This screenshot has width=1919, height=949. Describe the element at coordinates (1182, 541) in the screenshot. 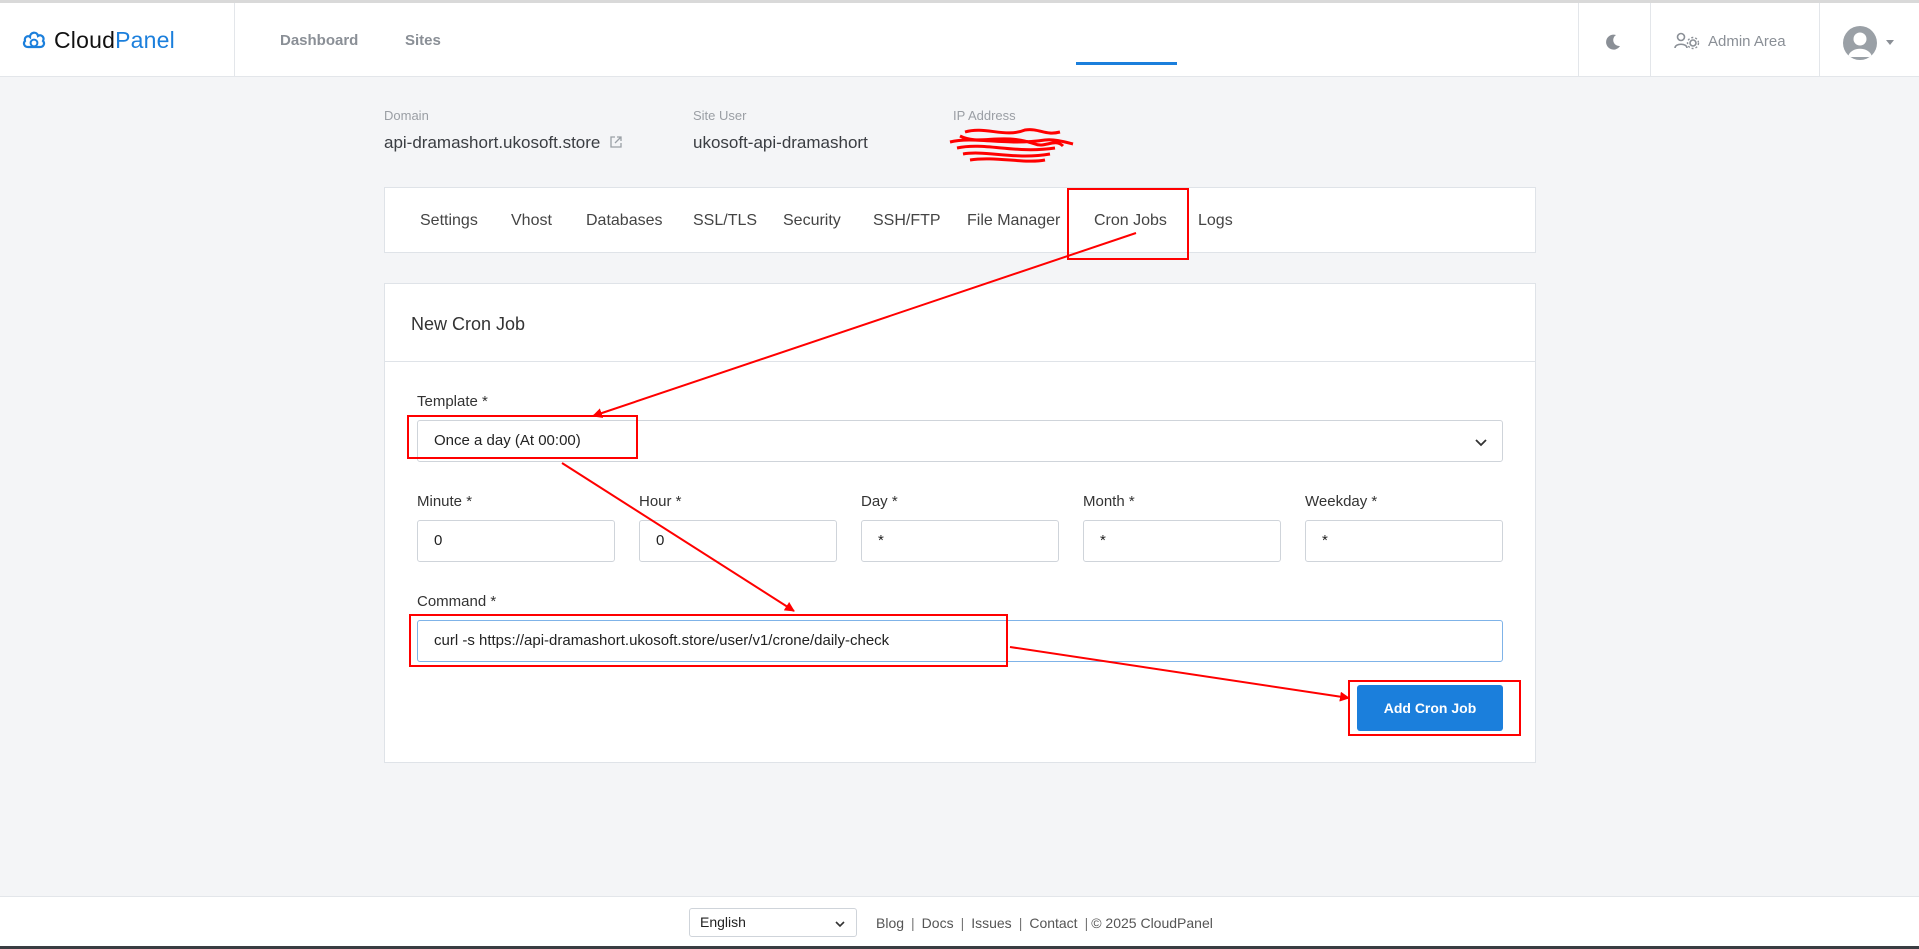

I see `month-input: *` at that location.